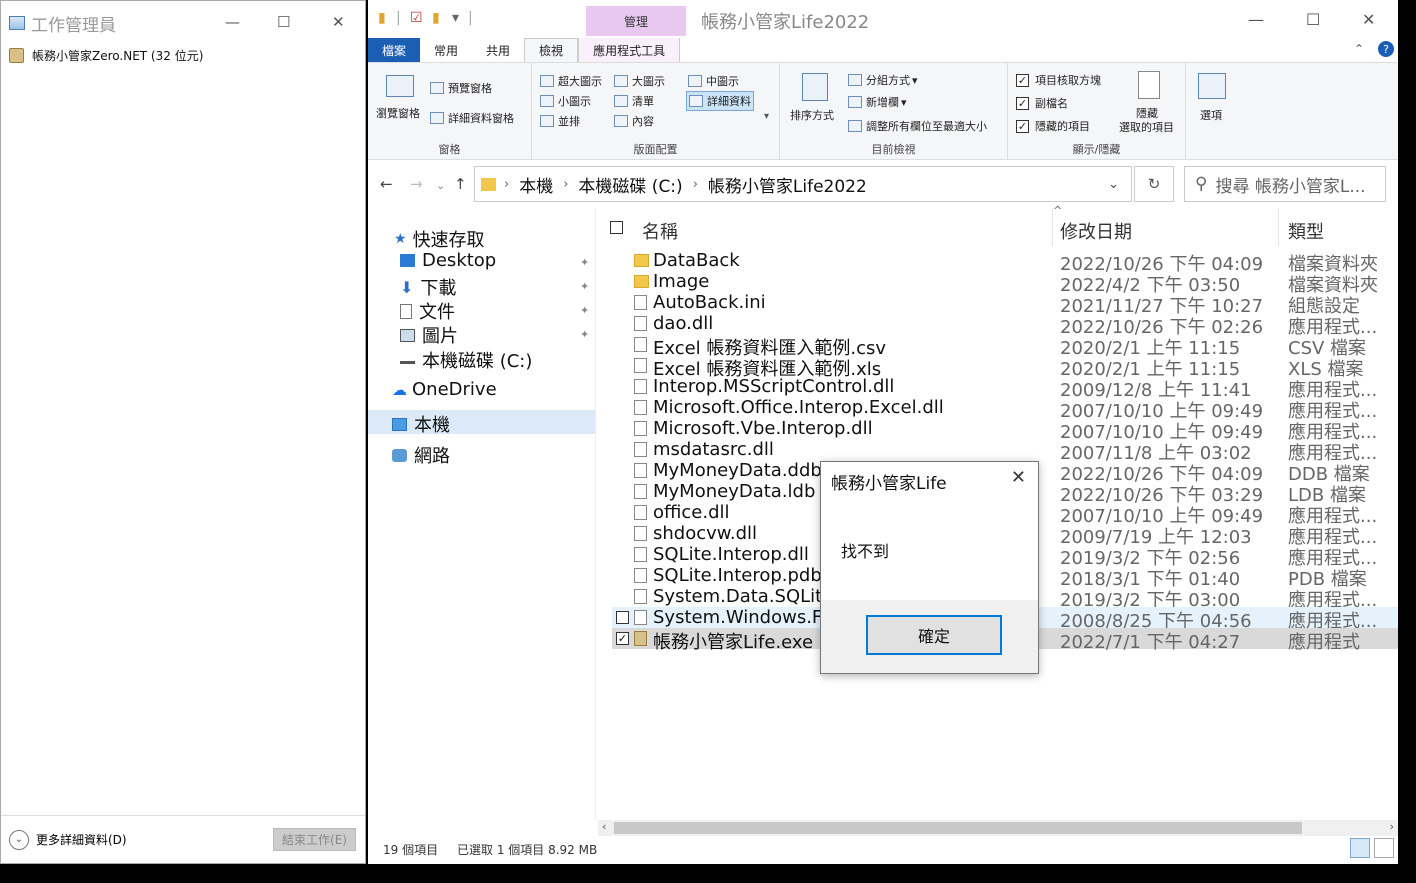 The width and height of the screenshot is (1416, 883). I want to click on layout-more-icon: ▾, so click(766, 116).